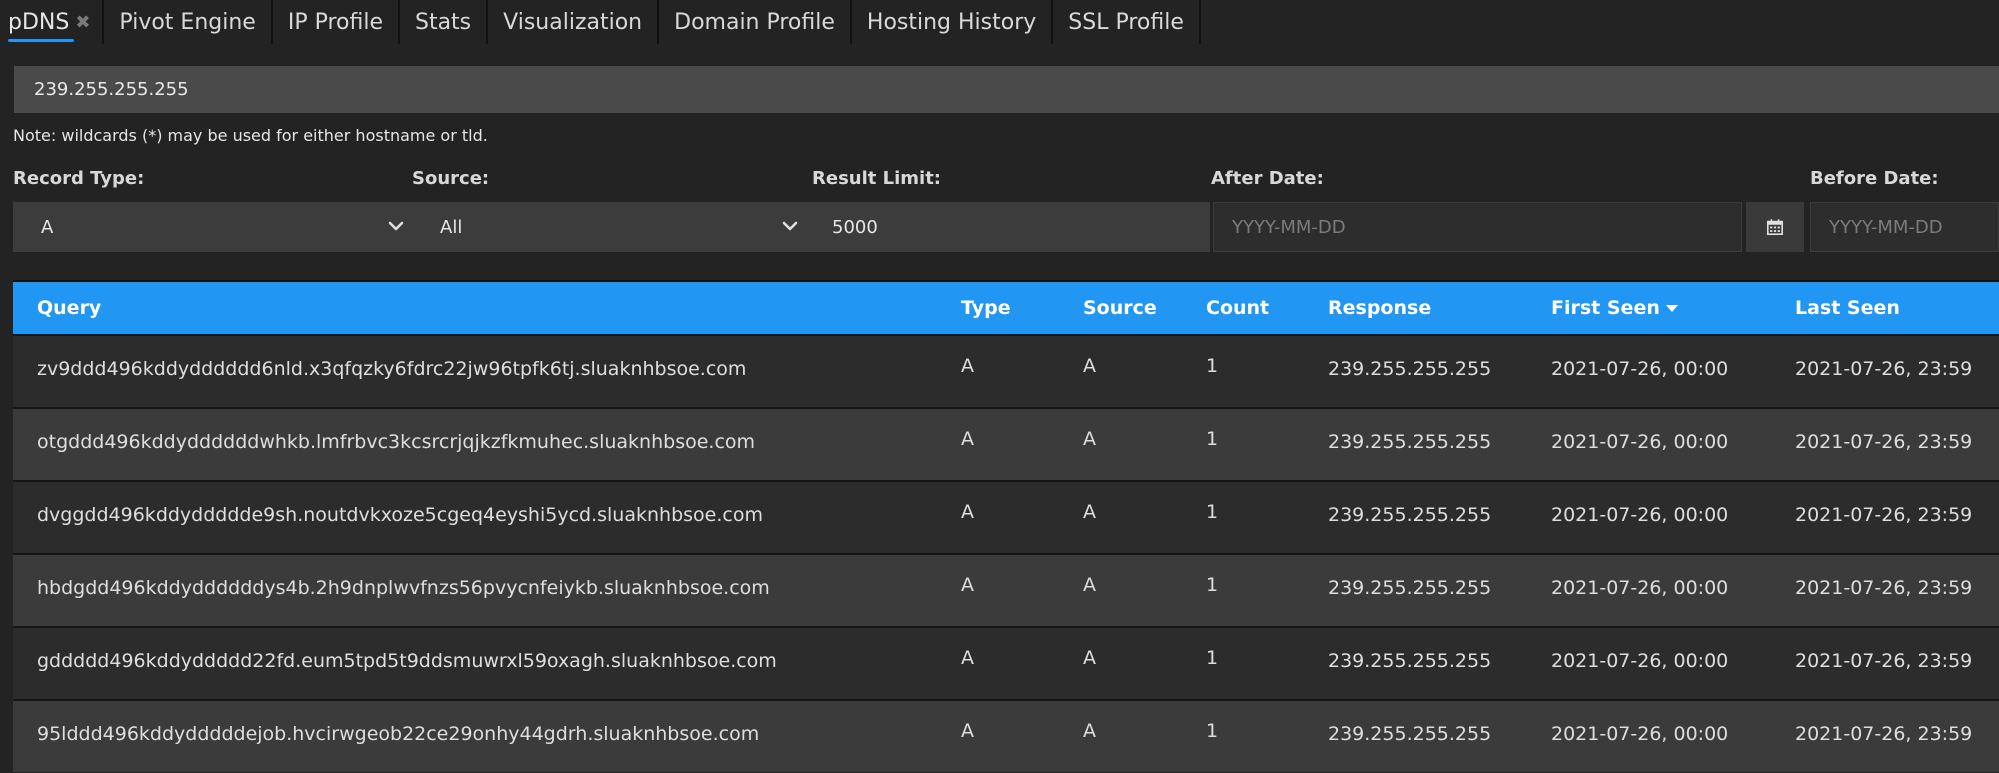 The image size is (1999, 773). I want to click on tab-hosting-history: Hosting History, so click(953, 22).